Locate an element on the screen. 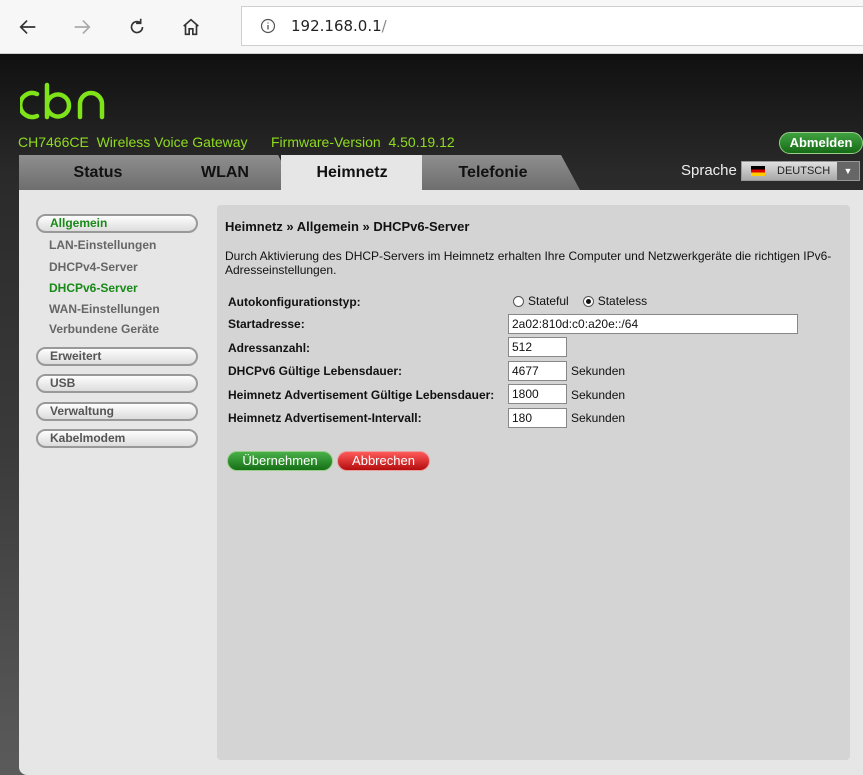 This screenshot has height=775, width=863. url-text: 192.168.0.1/ is located at coordinates (339, 26).